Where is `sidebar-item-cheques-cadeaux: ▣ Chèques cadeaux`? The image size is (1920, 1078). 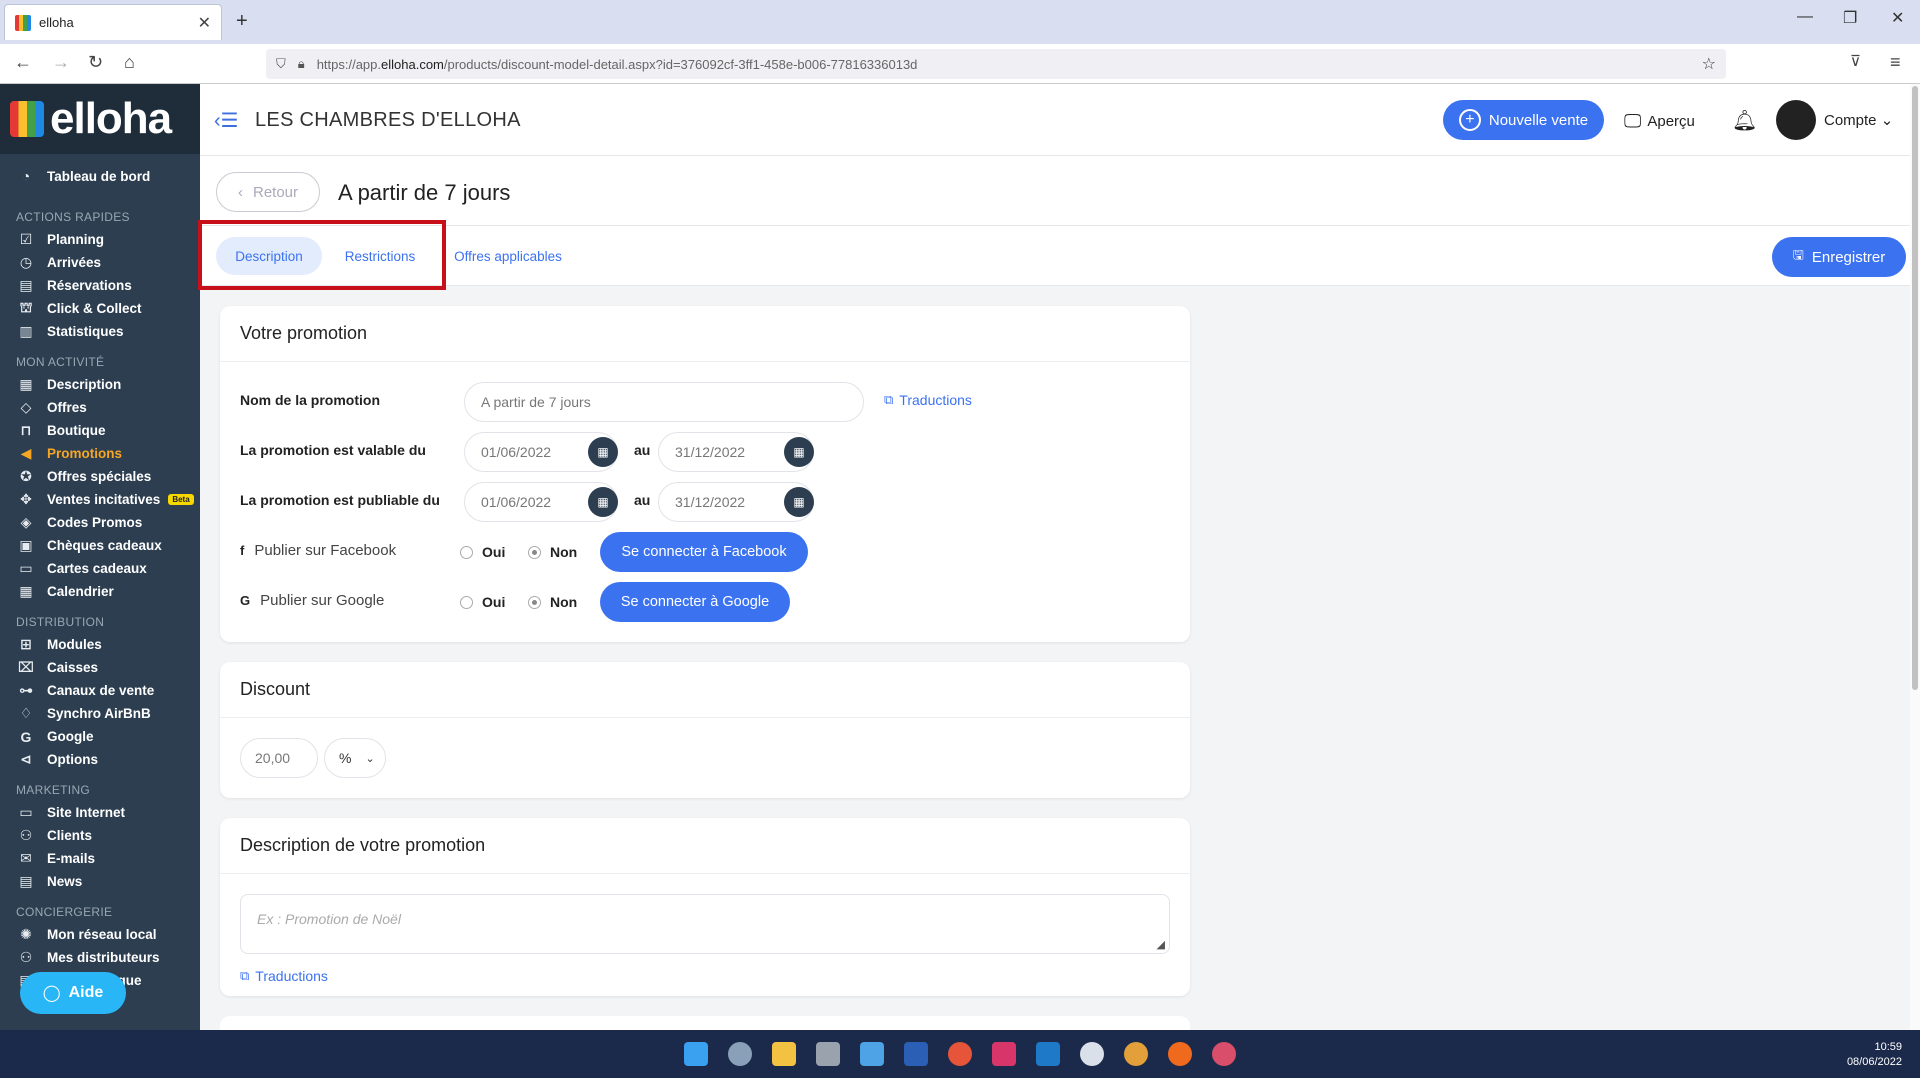
sidebar-item-cheques-cadeaux: ▣ Chèques cadeaux is located at coordinates (100, 545).